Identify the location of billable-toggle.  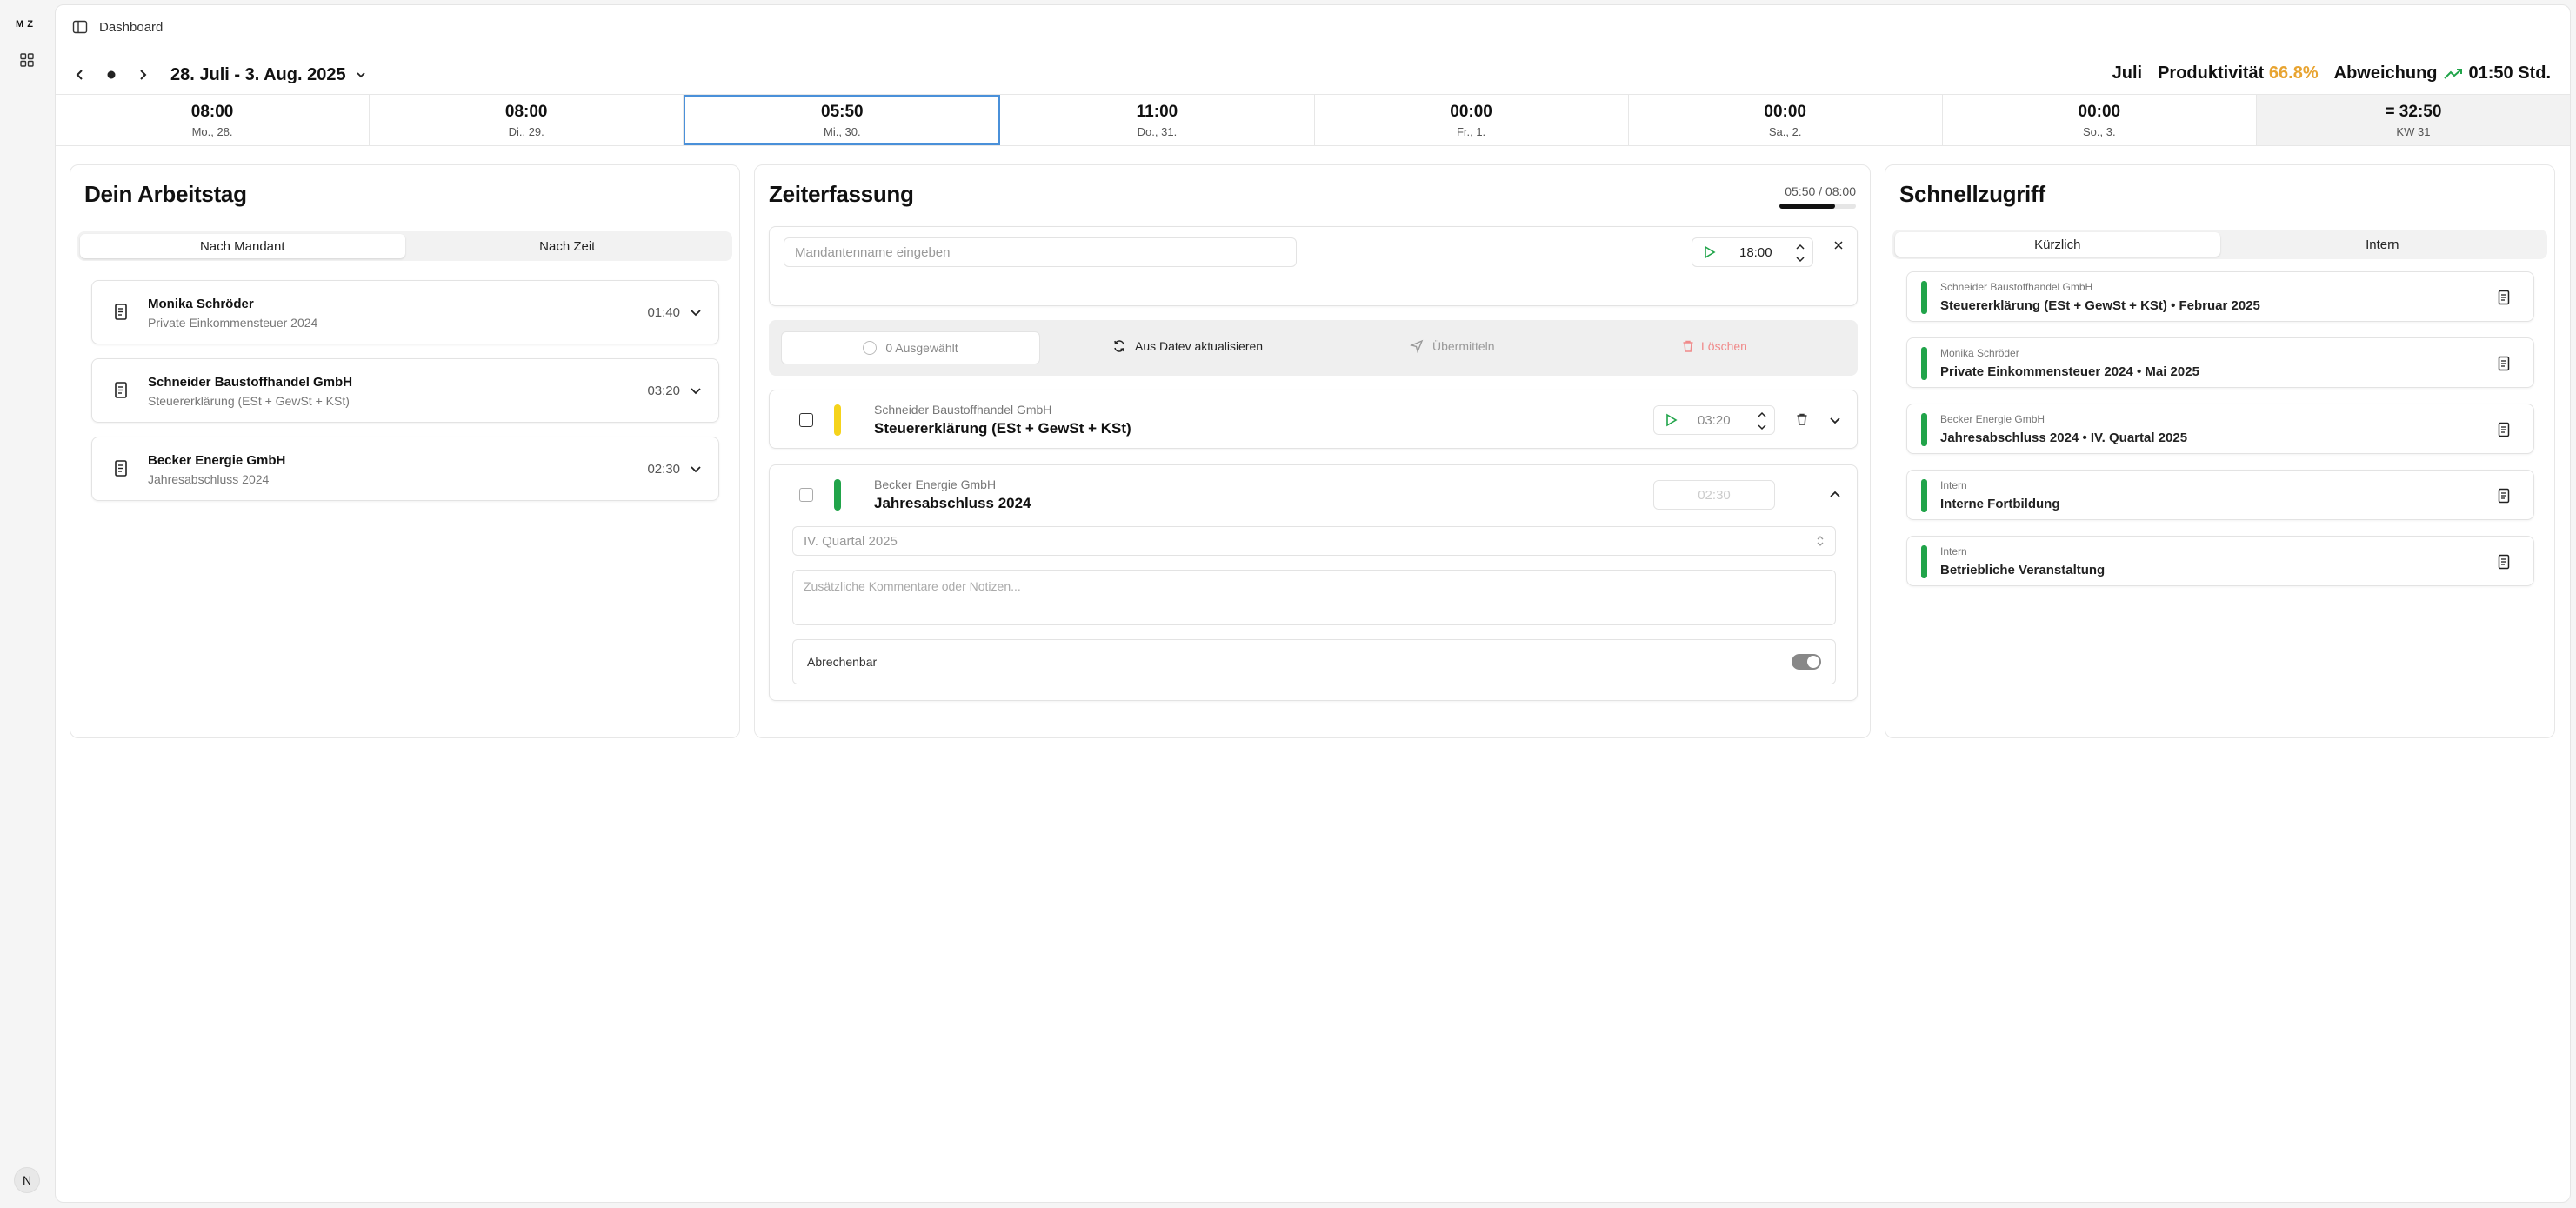
(1806, 662).